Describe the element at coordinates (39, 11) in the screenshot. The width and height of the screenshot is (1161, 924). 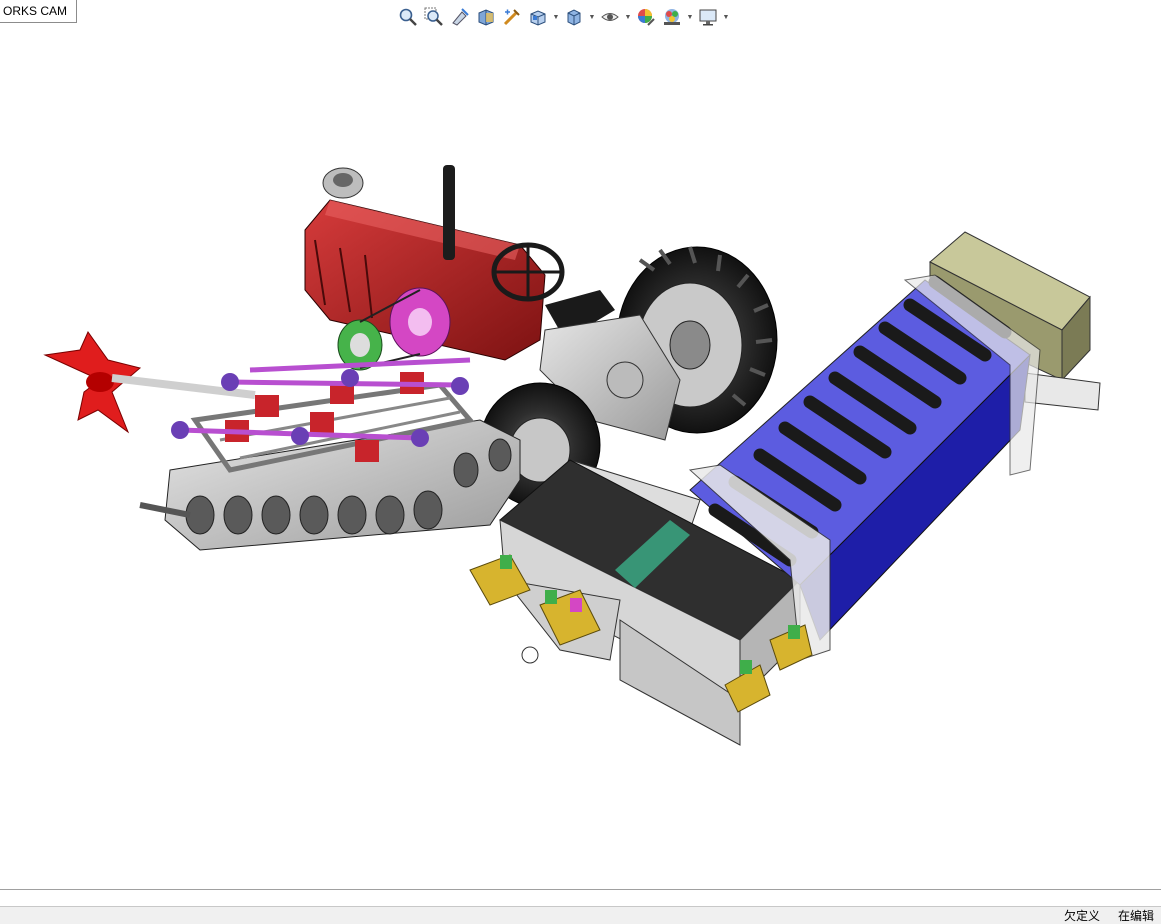
I see `cam-tab: ORKS CAM` at that location.